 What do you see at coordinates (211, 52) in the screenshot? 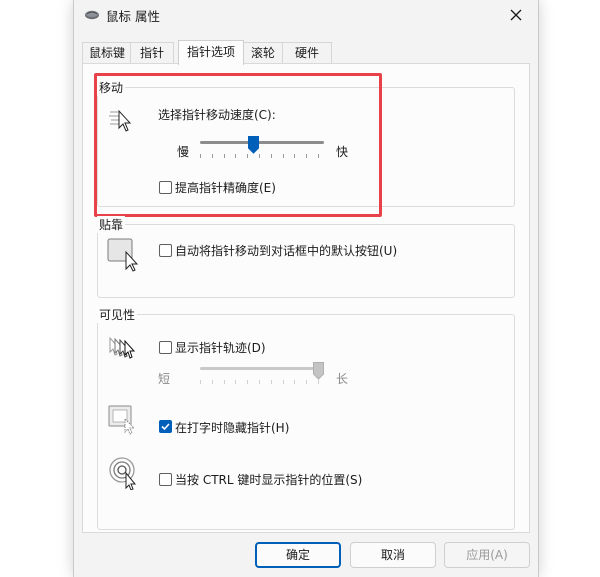
I see `tab-pointer-options: 指针选项` at bounding box center [211, 52].